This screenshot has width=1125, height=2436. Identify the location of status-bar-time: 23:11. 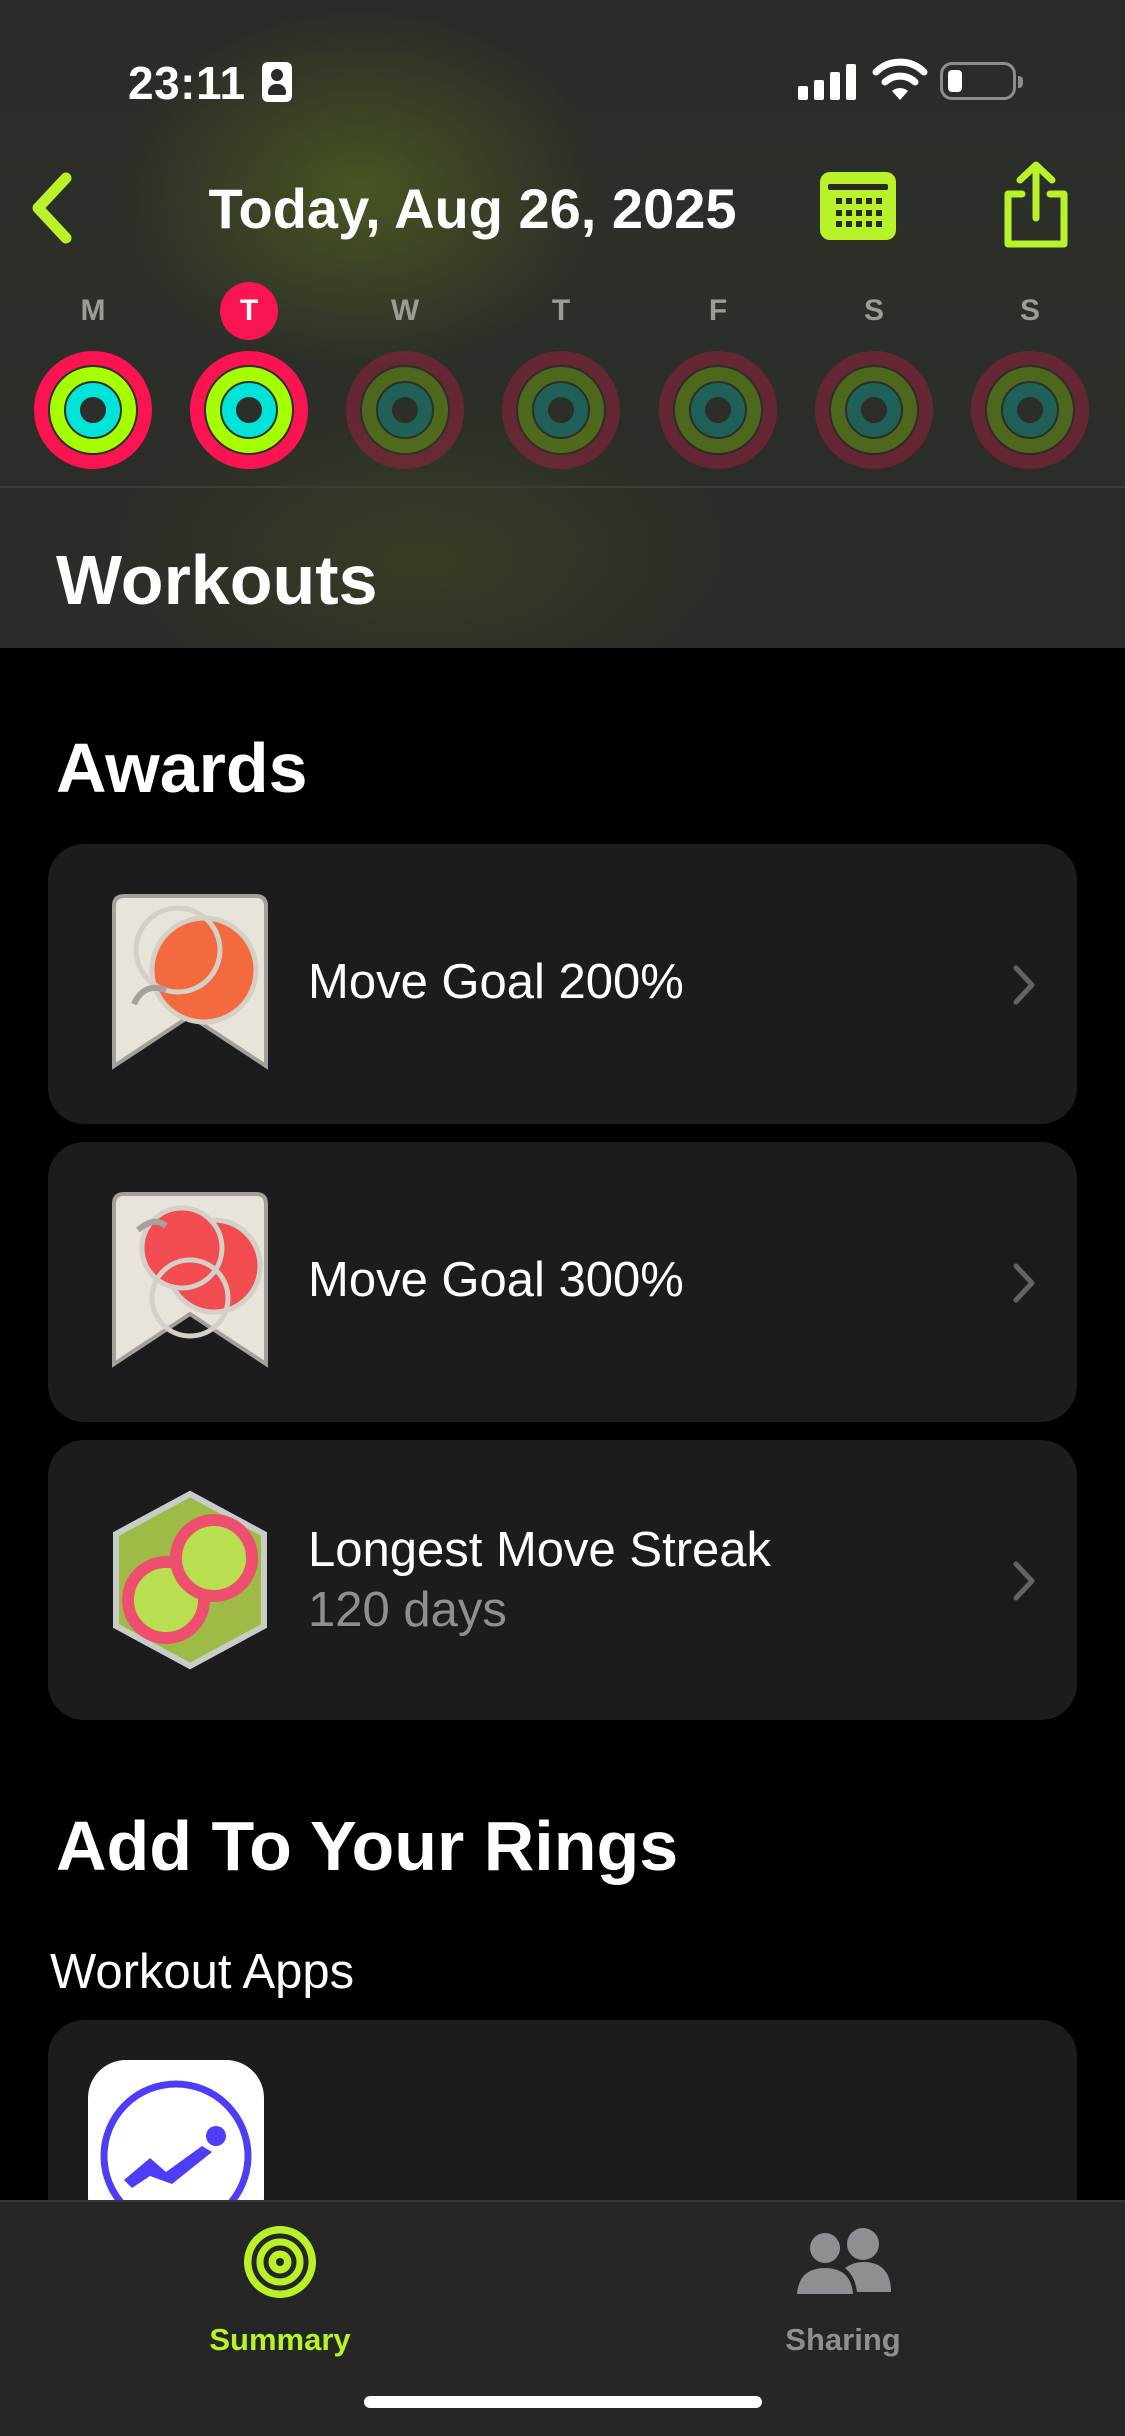
(187, 83).